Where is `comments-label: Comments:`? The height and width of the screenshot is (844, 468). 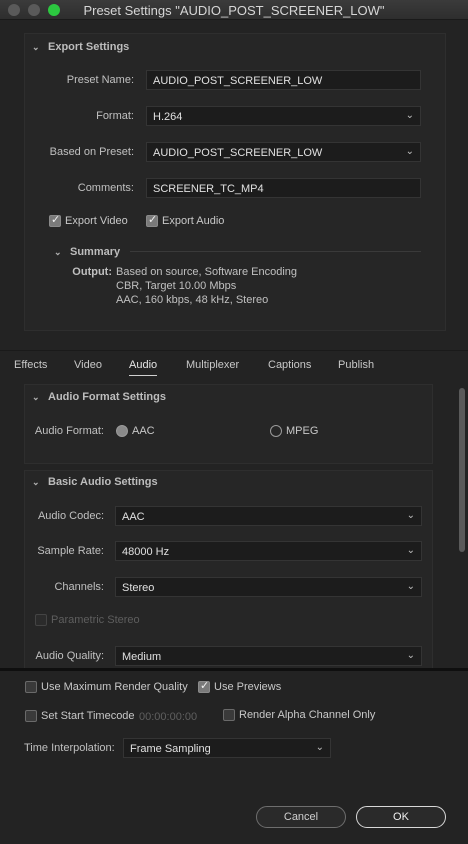
comments-label: Comments: is located at coordinates (105, 188).